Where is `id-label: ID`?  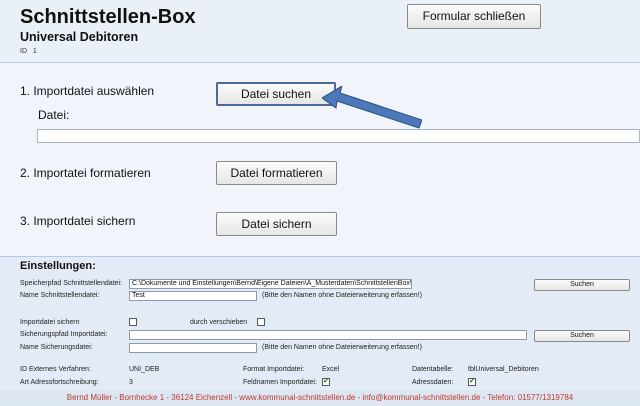 id-label: ID is located at coordinates (23, 51).